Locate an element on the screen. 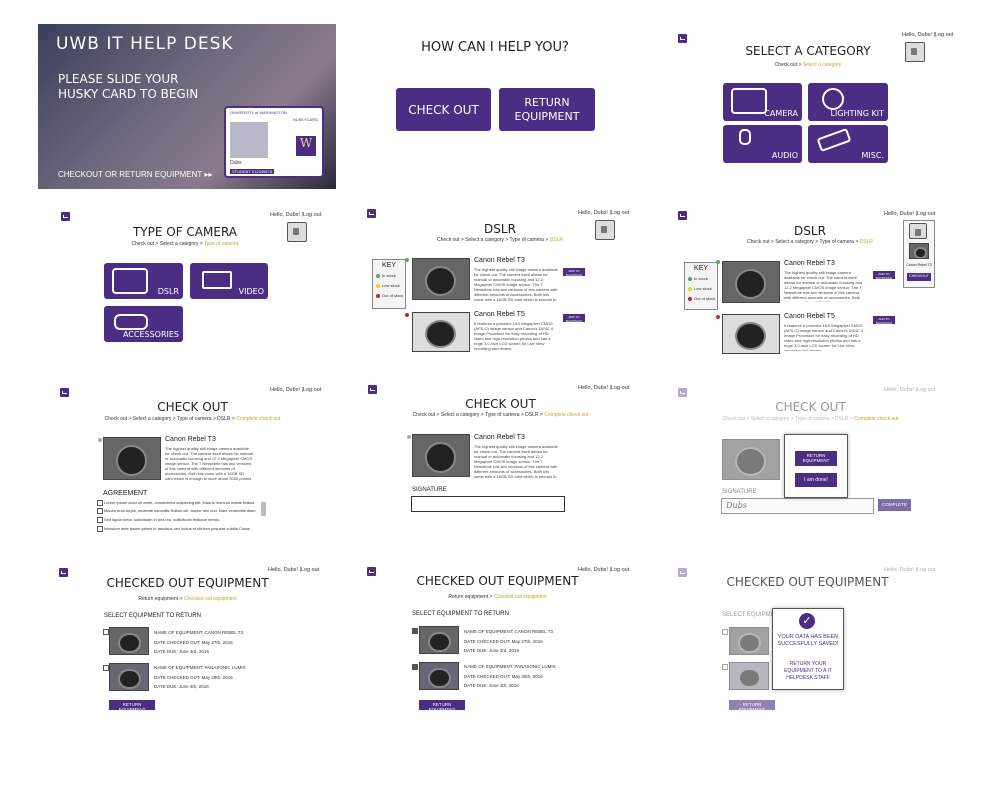 Image resolution: width=1000 pixels, height=791 pixels. category-lighting: LIGHTING KIT is located at coordinates (848, 102).